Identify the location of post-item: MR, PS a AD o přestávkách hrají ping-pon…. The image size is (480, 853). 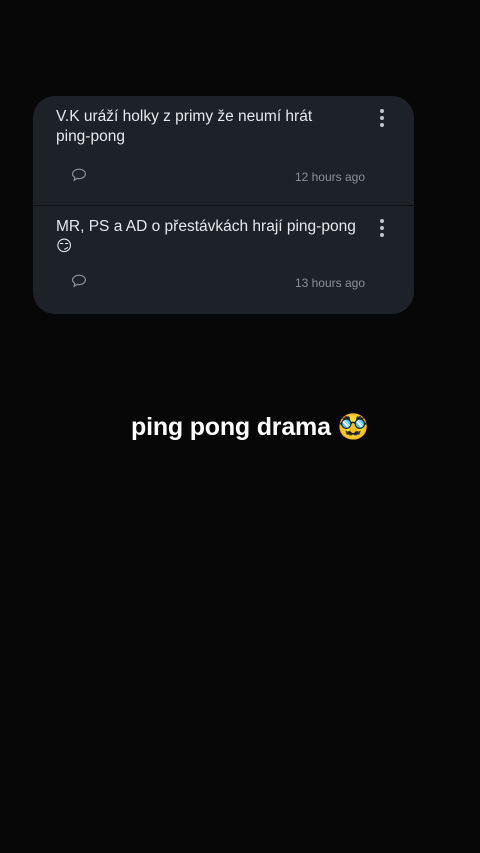
(223, 260).